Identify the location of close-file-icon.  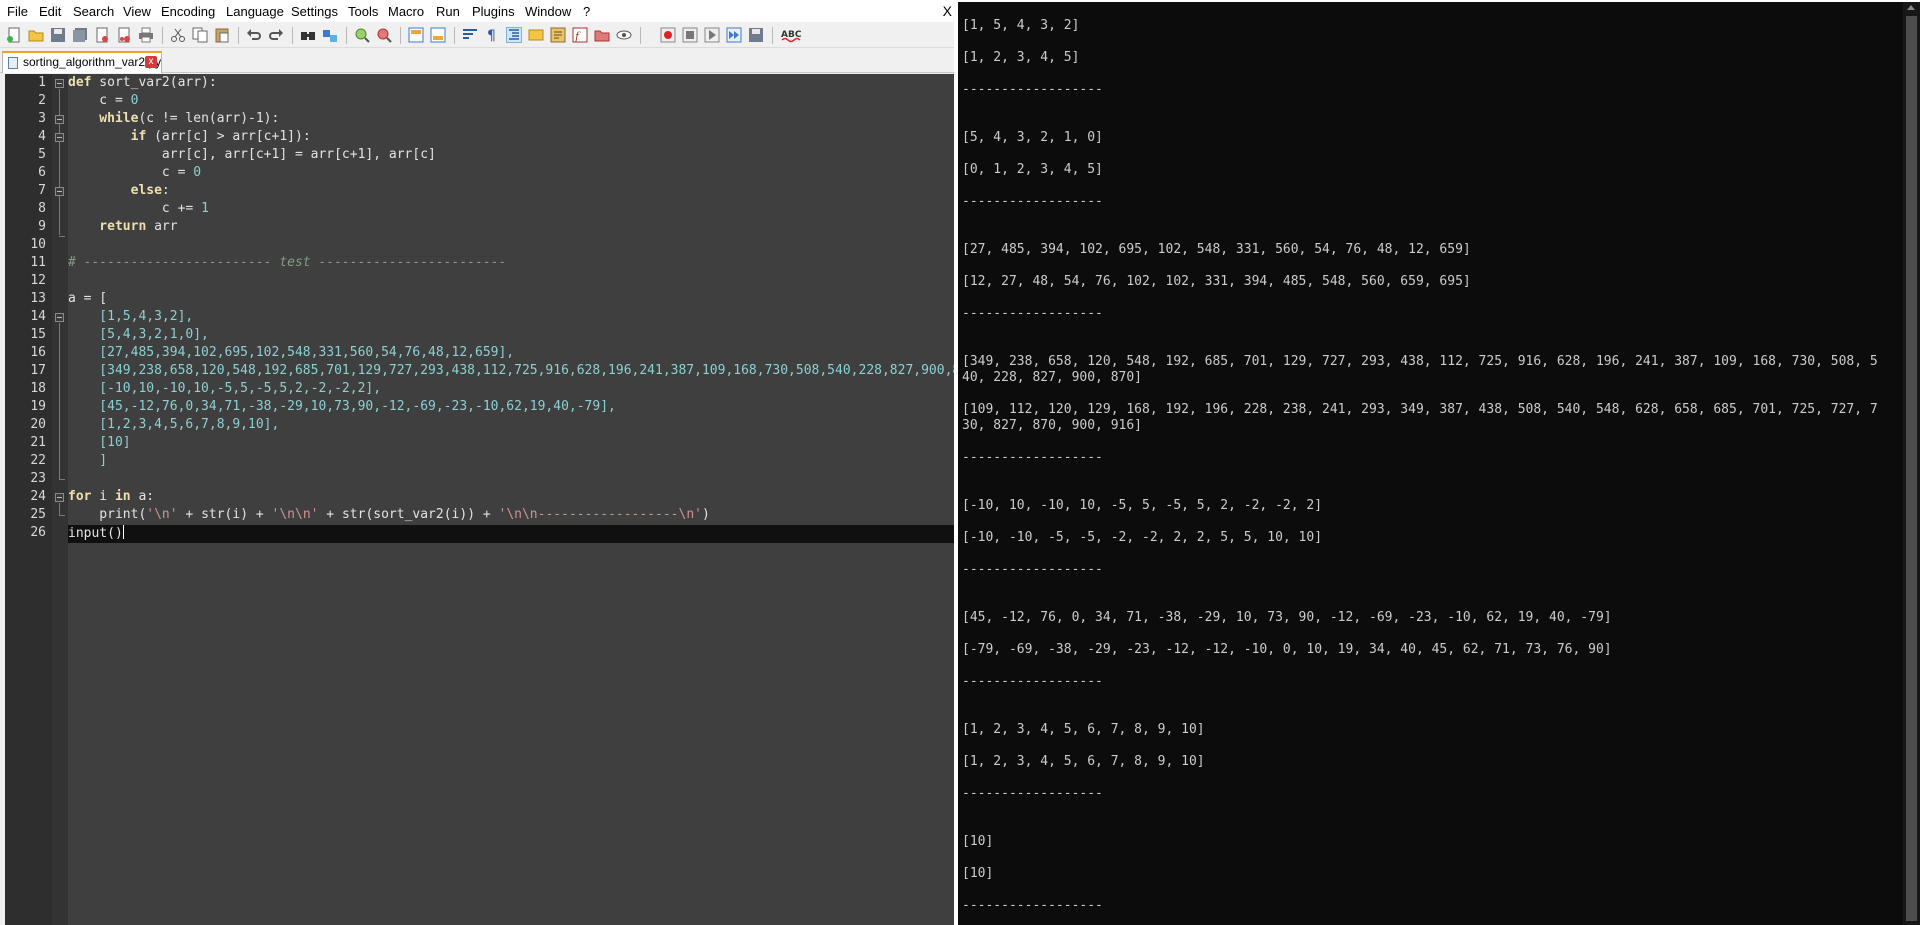
(102, 35).